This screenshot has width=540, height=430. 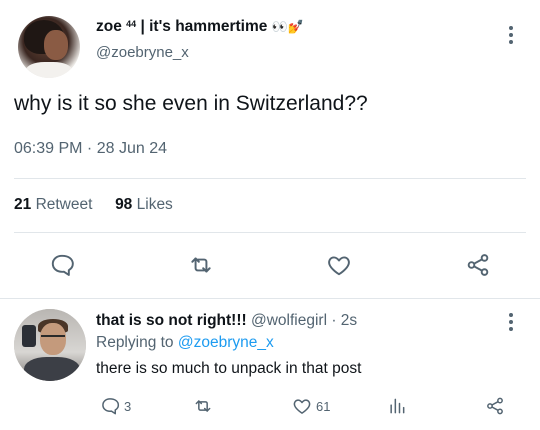 I want to click on reply-author-line: that is so not right!!! @wolfiegirl · 2s, so click(x=226, y=321).